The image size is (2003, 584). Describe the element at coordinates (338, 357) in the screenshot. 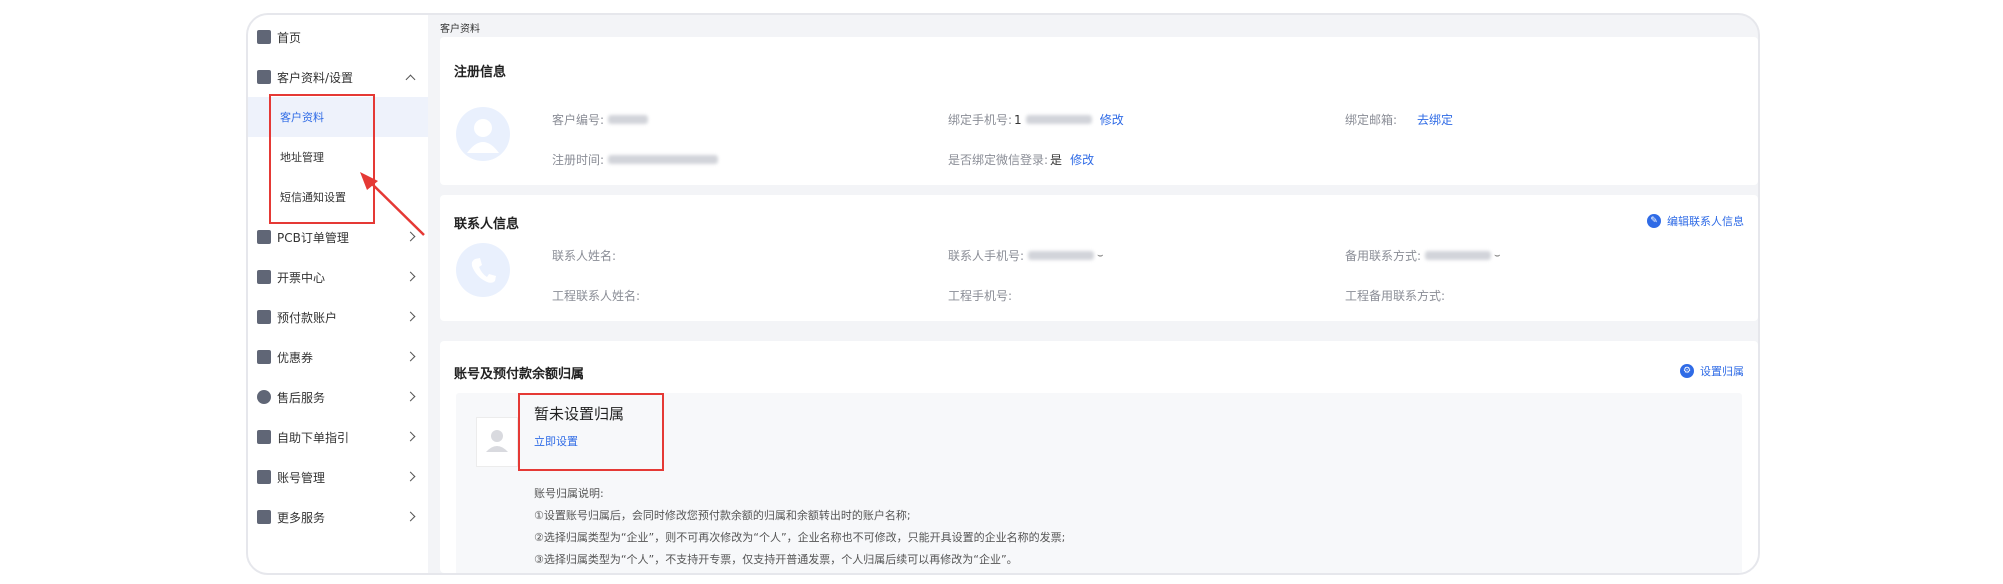

I see `sidebar-item-coupons: 优惠券` at that location.